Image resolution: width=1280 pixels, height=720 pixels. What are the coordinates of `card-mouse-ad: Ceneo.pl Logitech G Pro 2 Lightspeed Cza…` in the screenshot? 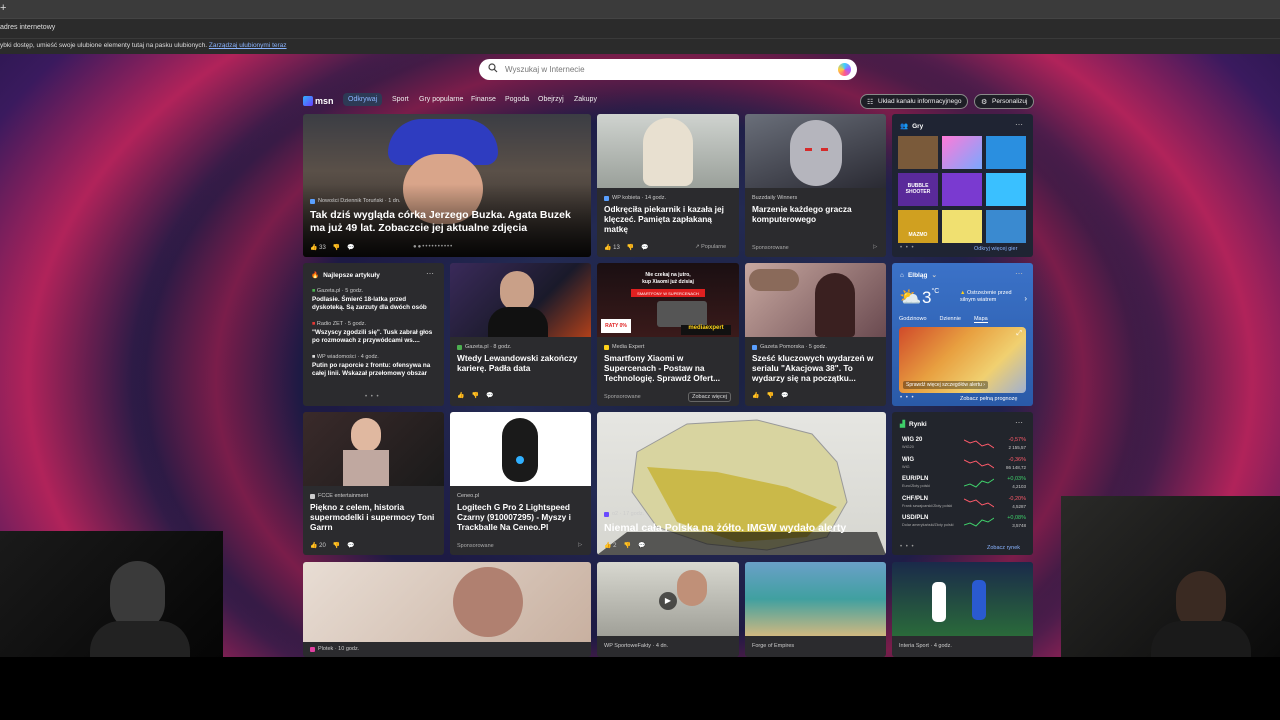 It's located at (520, 483).